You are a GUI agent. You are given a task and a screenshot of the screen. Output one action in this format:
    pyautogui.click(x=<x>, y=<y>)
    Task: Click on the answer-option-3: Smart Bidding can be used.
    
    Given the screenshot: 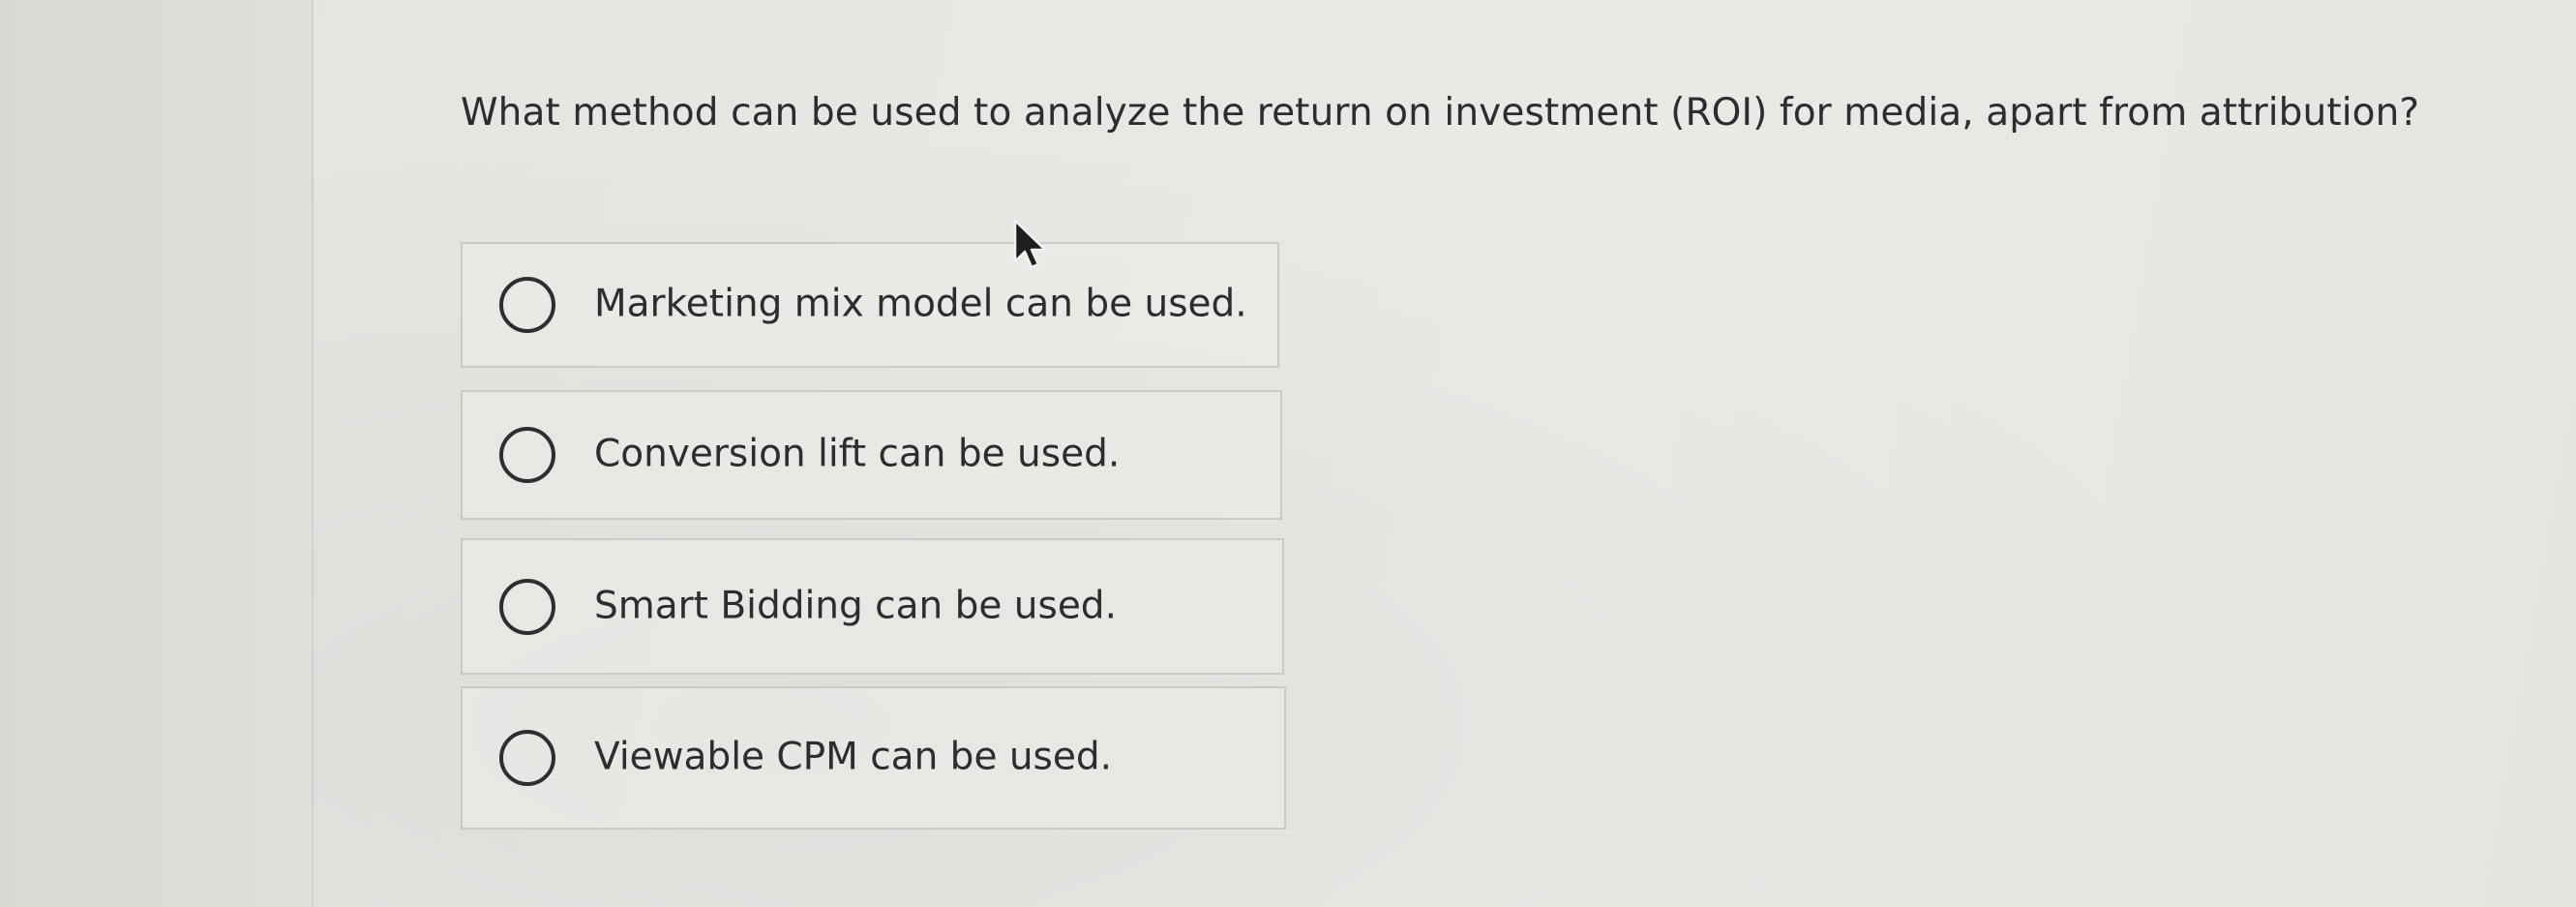 What is the action you would take?
    pyautogui.click(x=872, y=606)
    